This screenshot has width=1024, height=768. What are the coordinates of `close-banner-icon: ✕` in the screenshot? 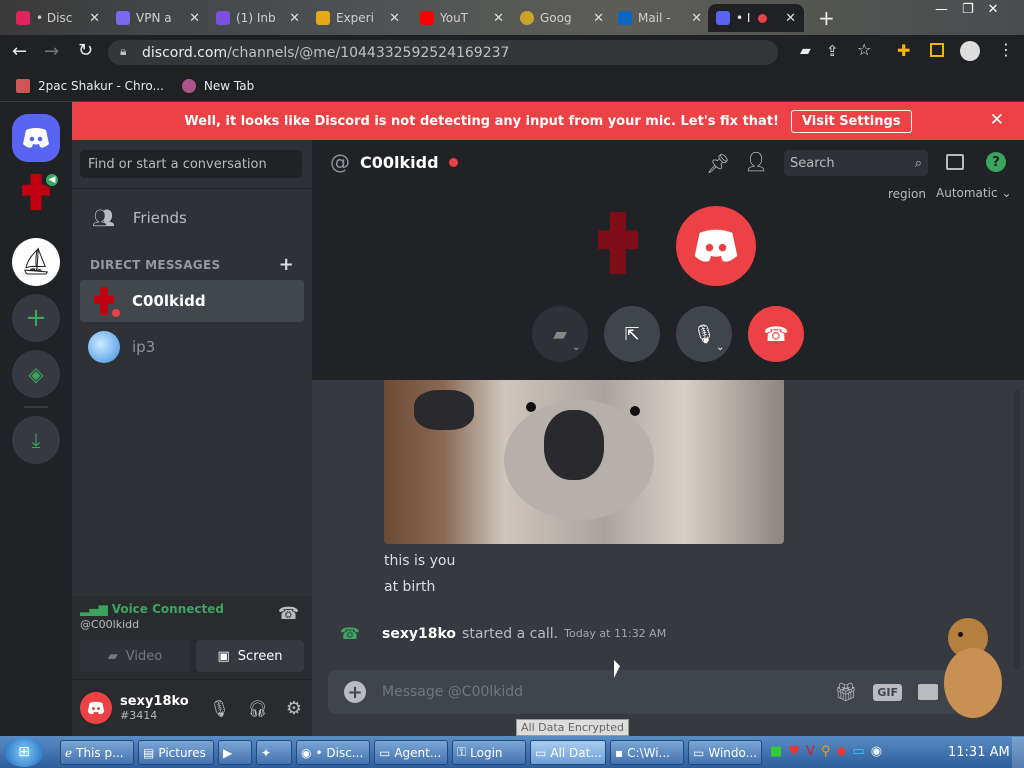 It's located at (997, 120).